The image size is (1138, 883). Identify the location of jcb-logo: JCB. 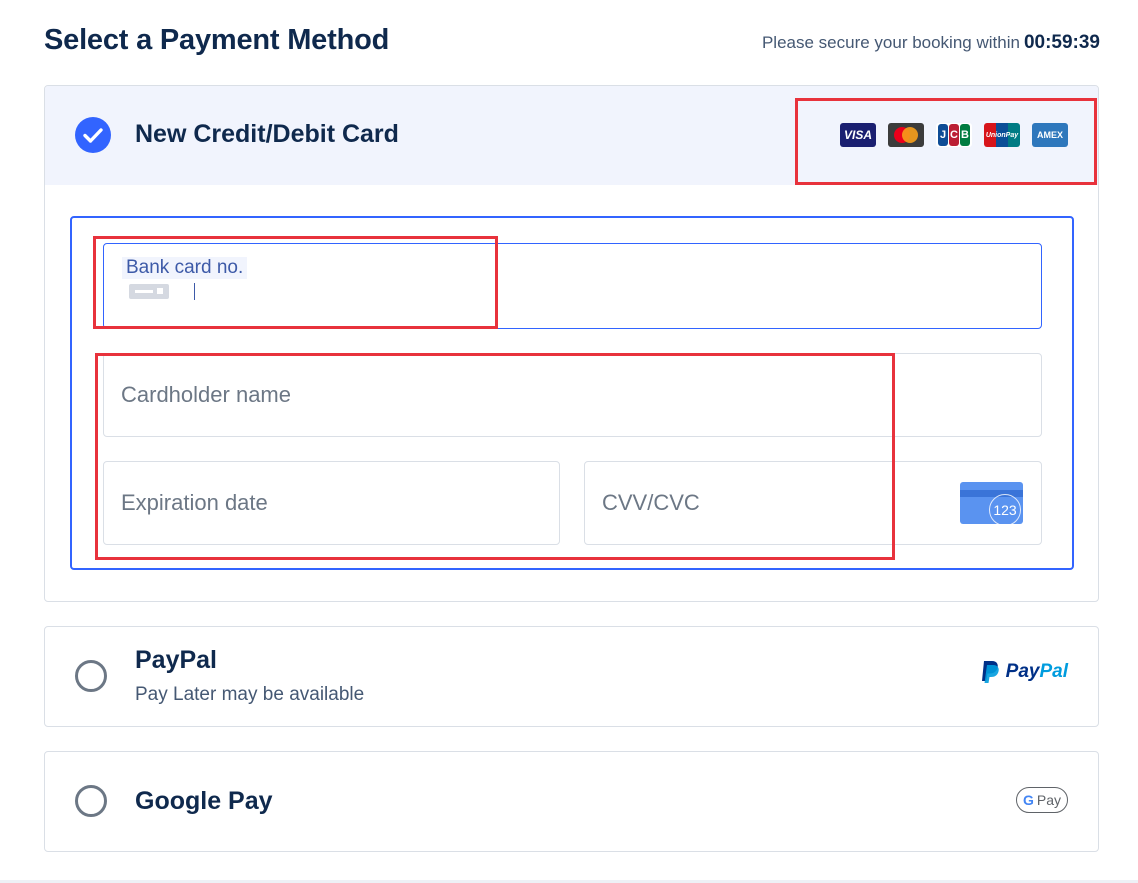
(954, 135).